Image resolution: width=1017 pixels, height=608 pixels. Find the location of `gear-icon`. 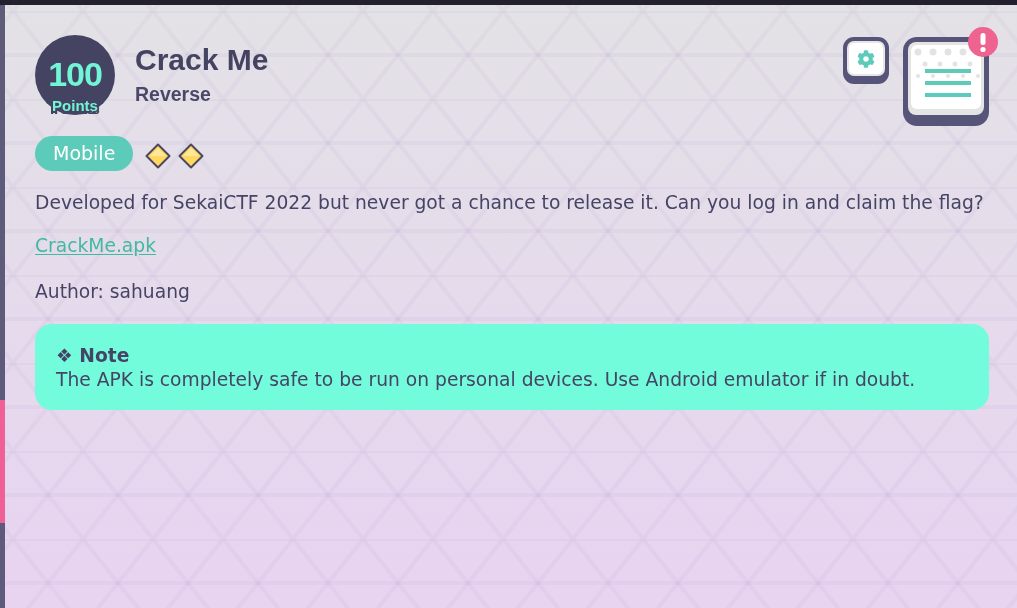

gear-icon is located at coordinates (866, 58).